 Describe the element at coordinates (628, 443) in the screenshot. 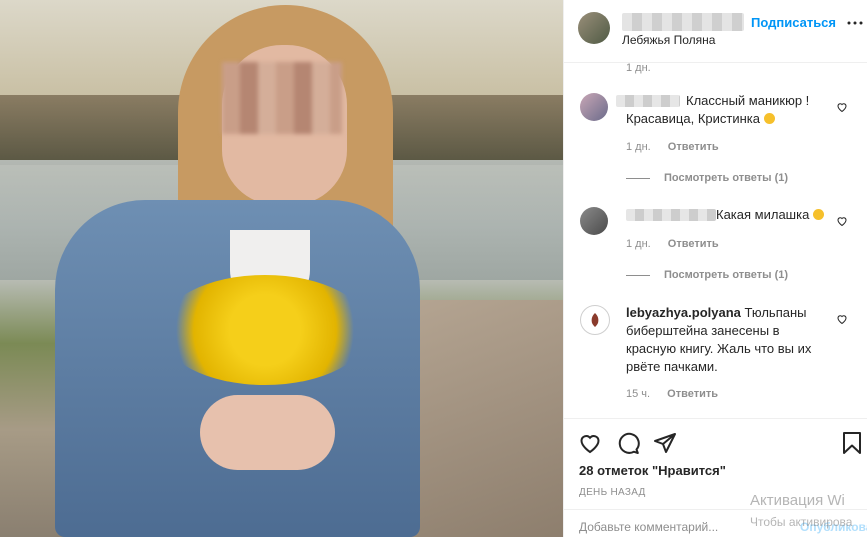

I see `comment-icon` at that location.